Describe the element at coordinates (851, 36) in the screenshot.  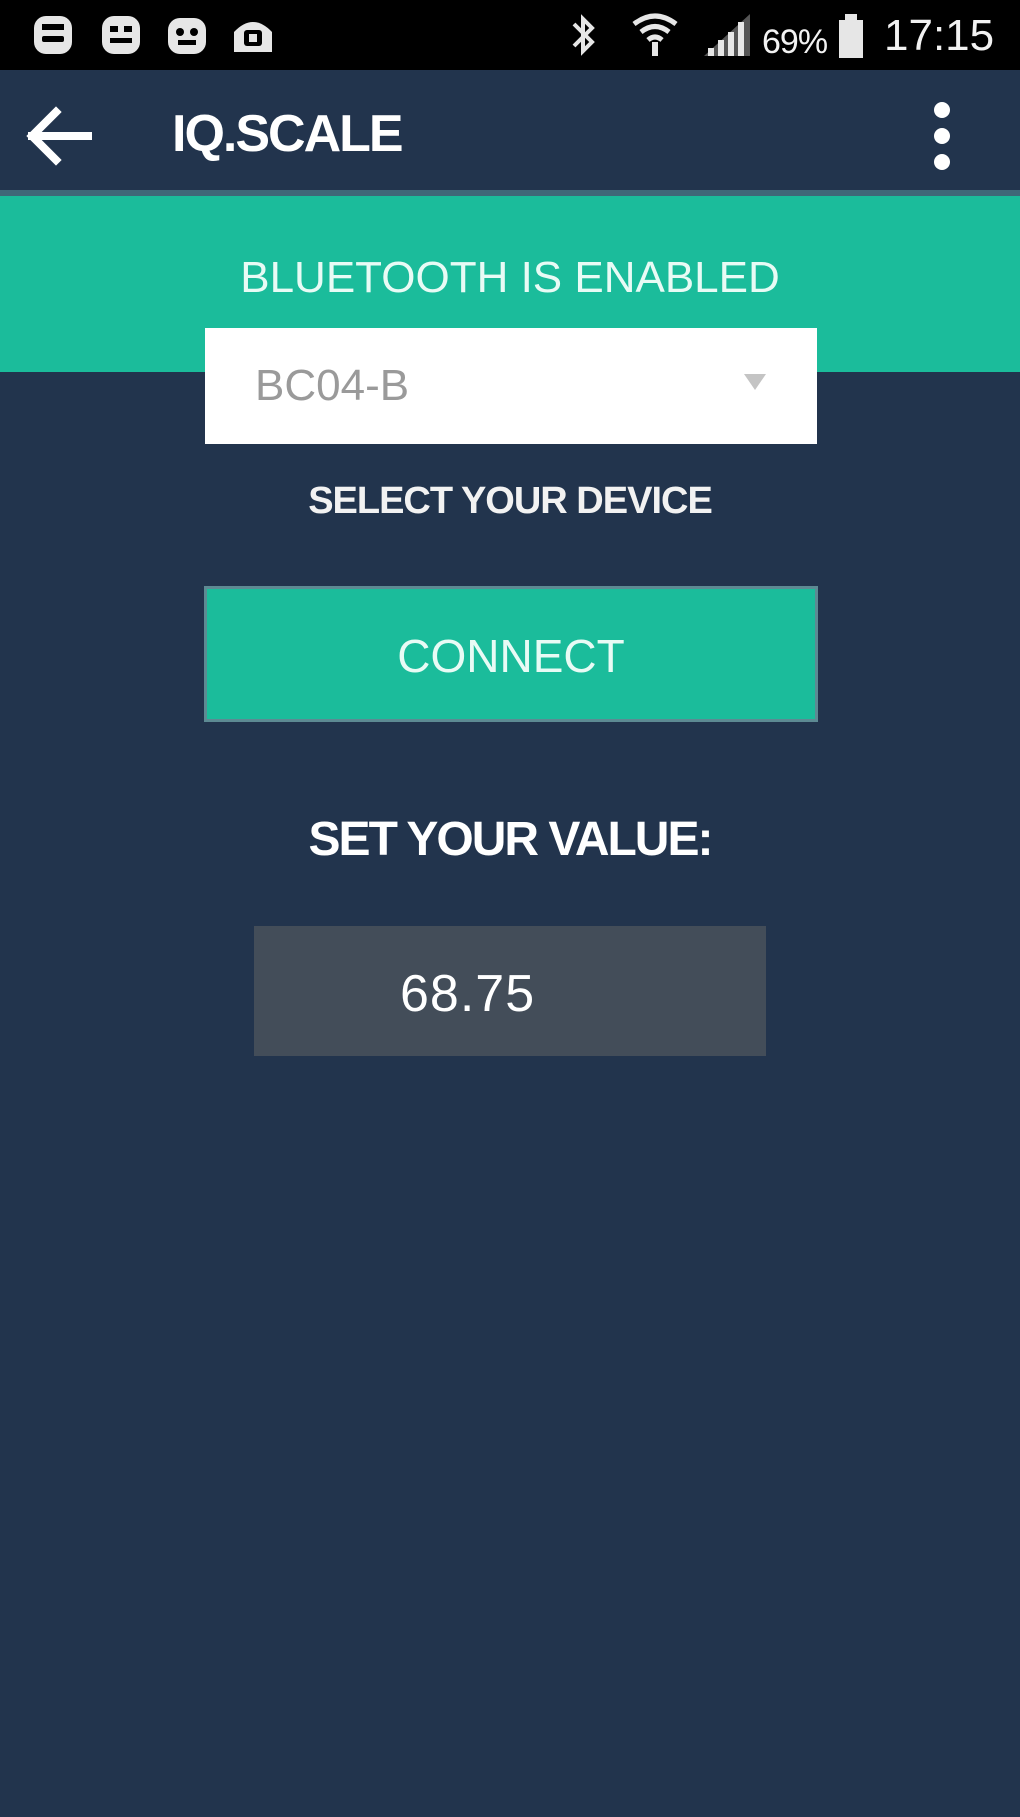
I see `battery-icon` at that location.